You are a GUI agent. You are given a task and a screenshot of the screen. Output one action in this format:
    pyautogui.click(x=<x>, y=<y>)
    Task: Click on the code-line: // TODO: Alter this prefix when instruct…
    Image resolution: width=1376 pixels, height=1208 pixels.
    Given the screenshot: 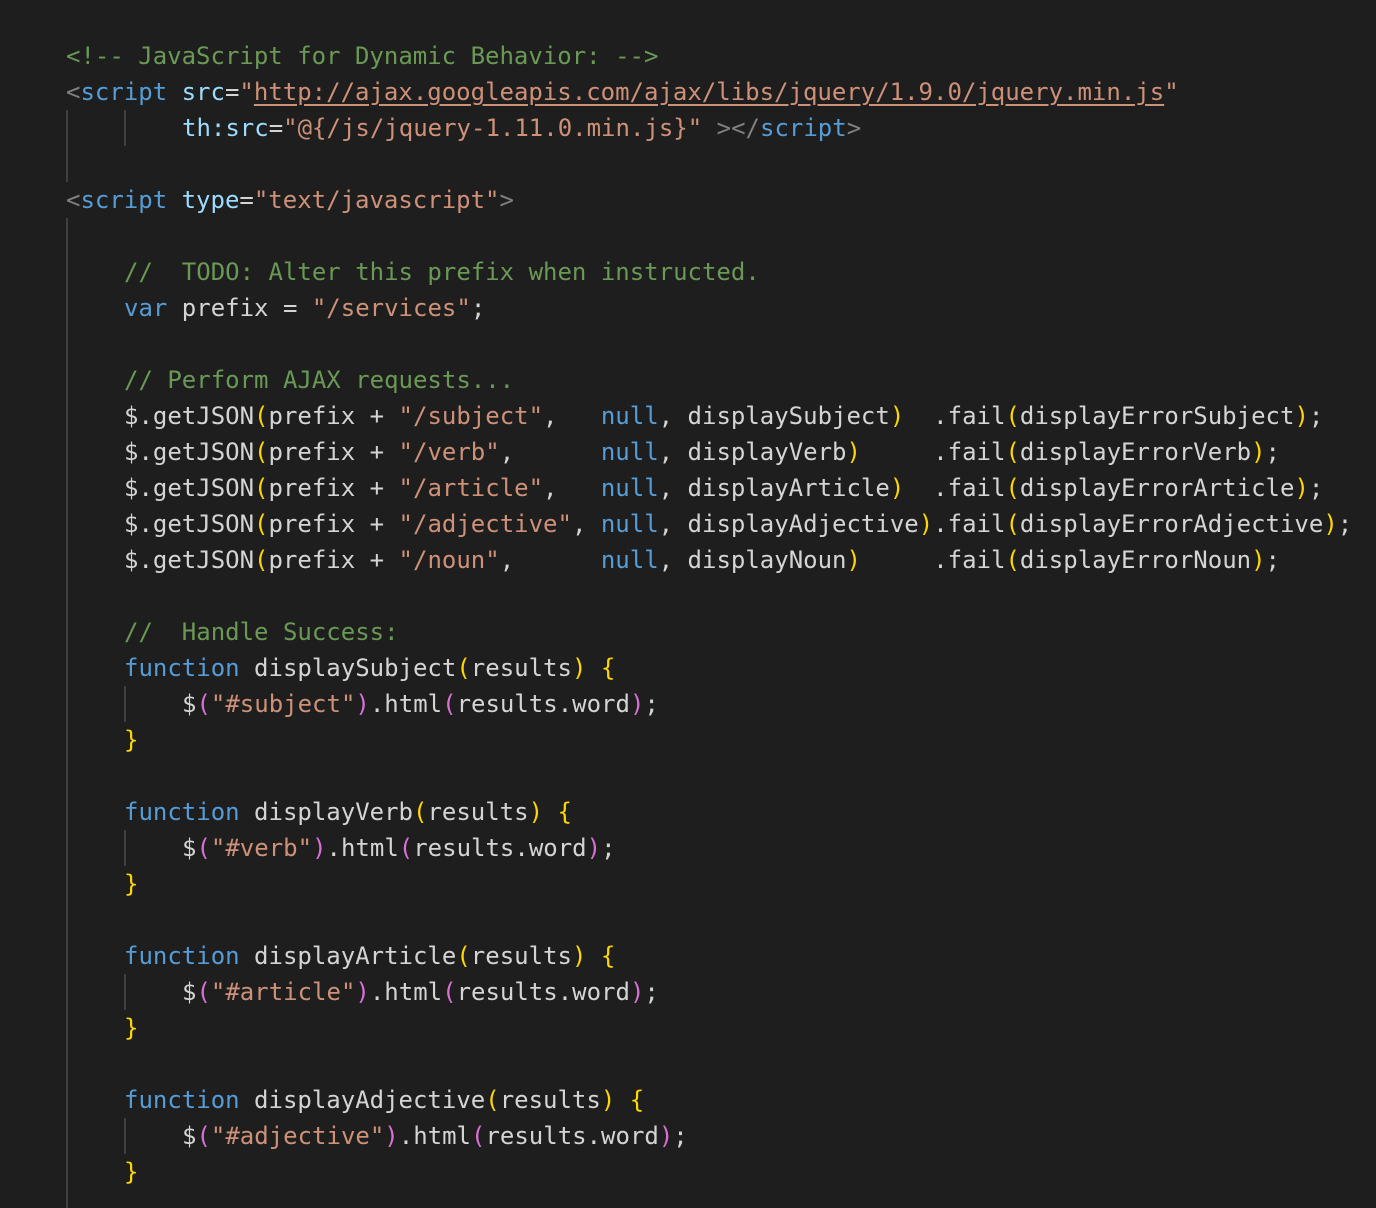 What is the action you would take?
    pyautogui.click(x=442, y=272)
    